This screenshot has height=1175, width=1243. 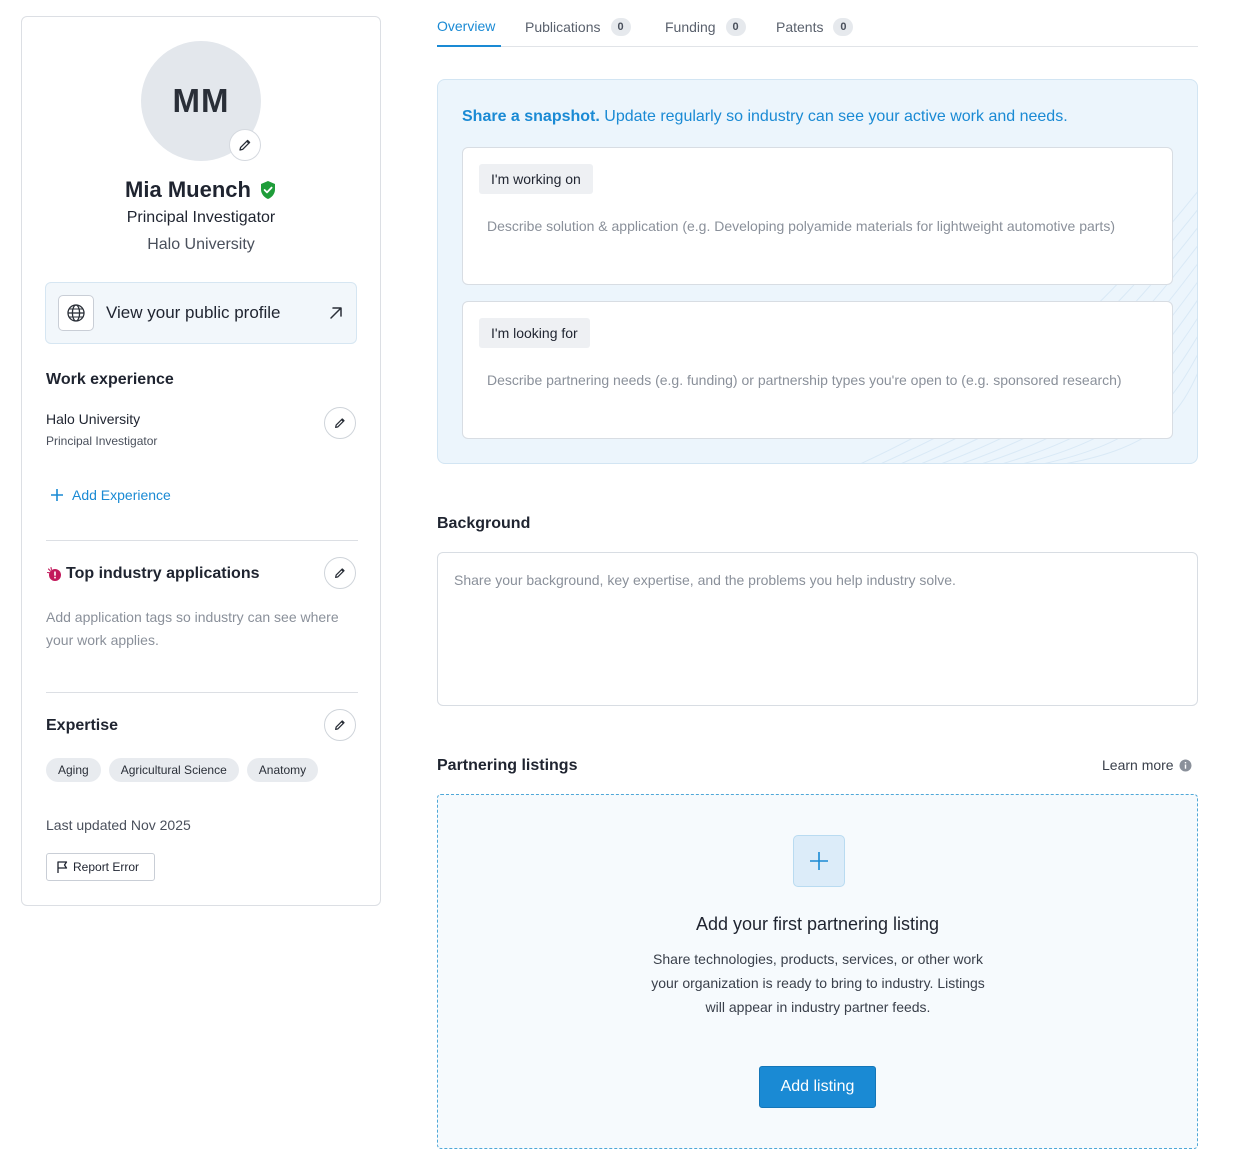 What do you see at coordinates (469, 46) in the screenshot?
I see `active-tab-indicator` at bounding box center [469, 46].